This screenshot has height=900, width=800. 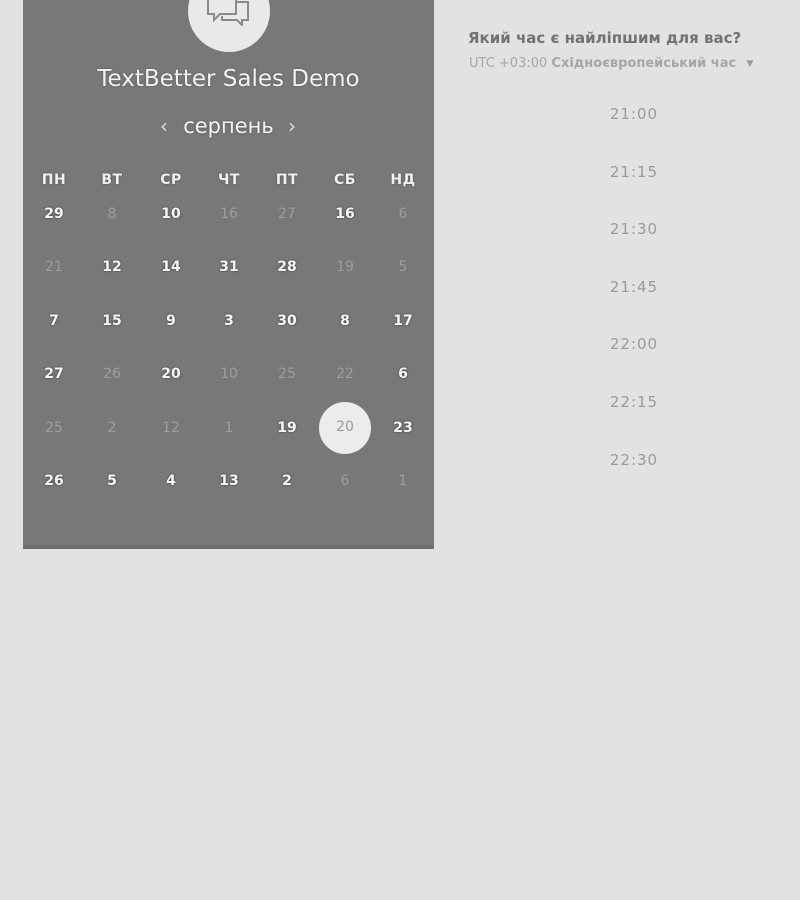 What do you see at coordinates (287, 180) in the screenshot?
I see `weekday-label: ПТ` at bounding box center [287, 180].